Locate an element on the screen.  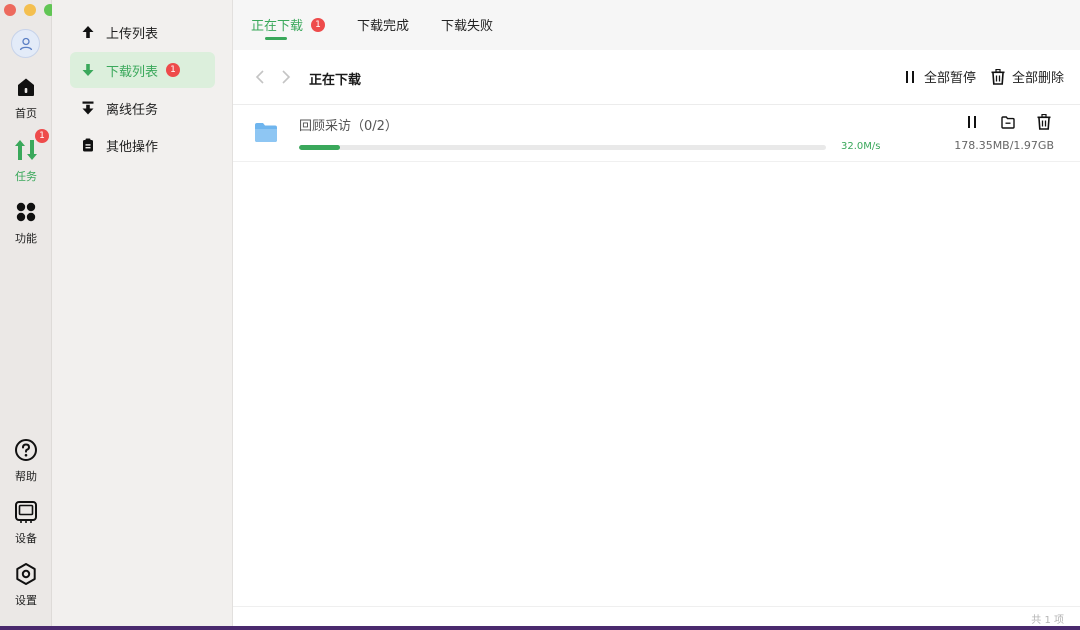
delete-all-label: 全部删除 is located at coordinates (1038, 78).